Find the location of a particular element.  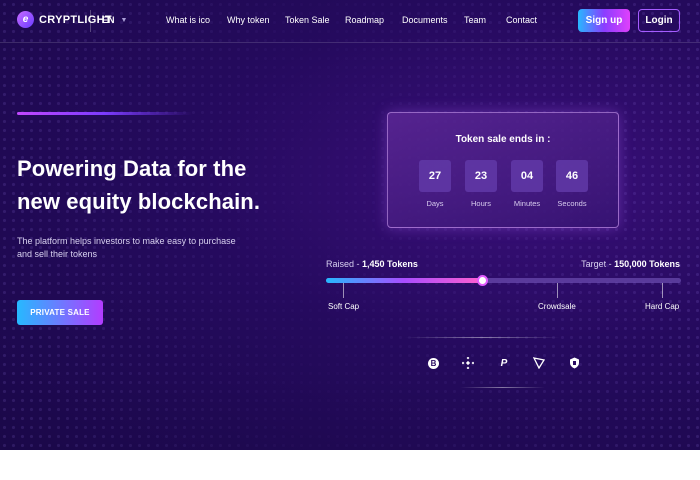

subtext-line-2: and sell their tokens is located at coordinates (57, 253).